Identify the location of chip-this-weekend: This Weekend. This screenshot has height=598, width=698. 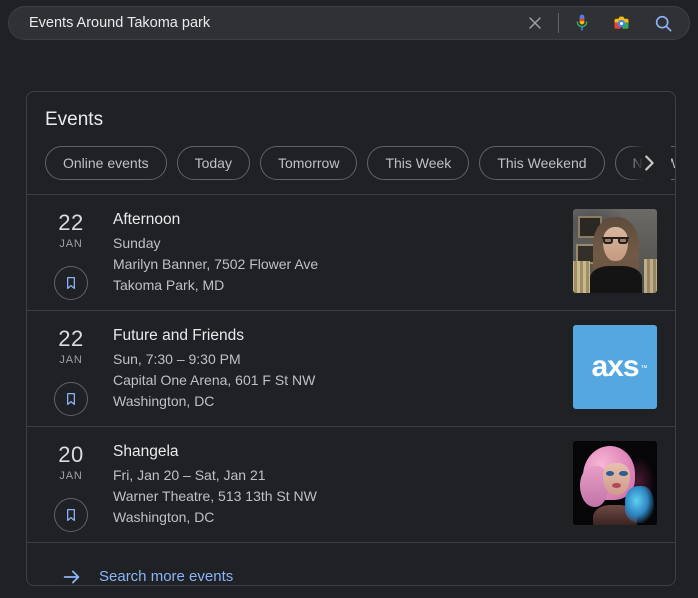
(542, 163).